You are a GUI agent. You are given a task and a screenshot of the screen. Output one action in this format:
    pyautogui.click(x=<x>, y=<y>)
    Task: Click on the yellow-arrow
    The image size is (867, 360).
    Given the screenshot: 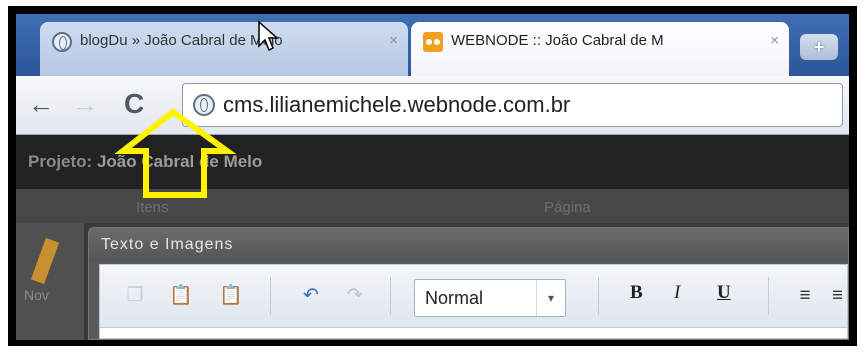 What is the action you would take?
    pyautogui.click(x=175, y=153)
    